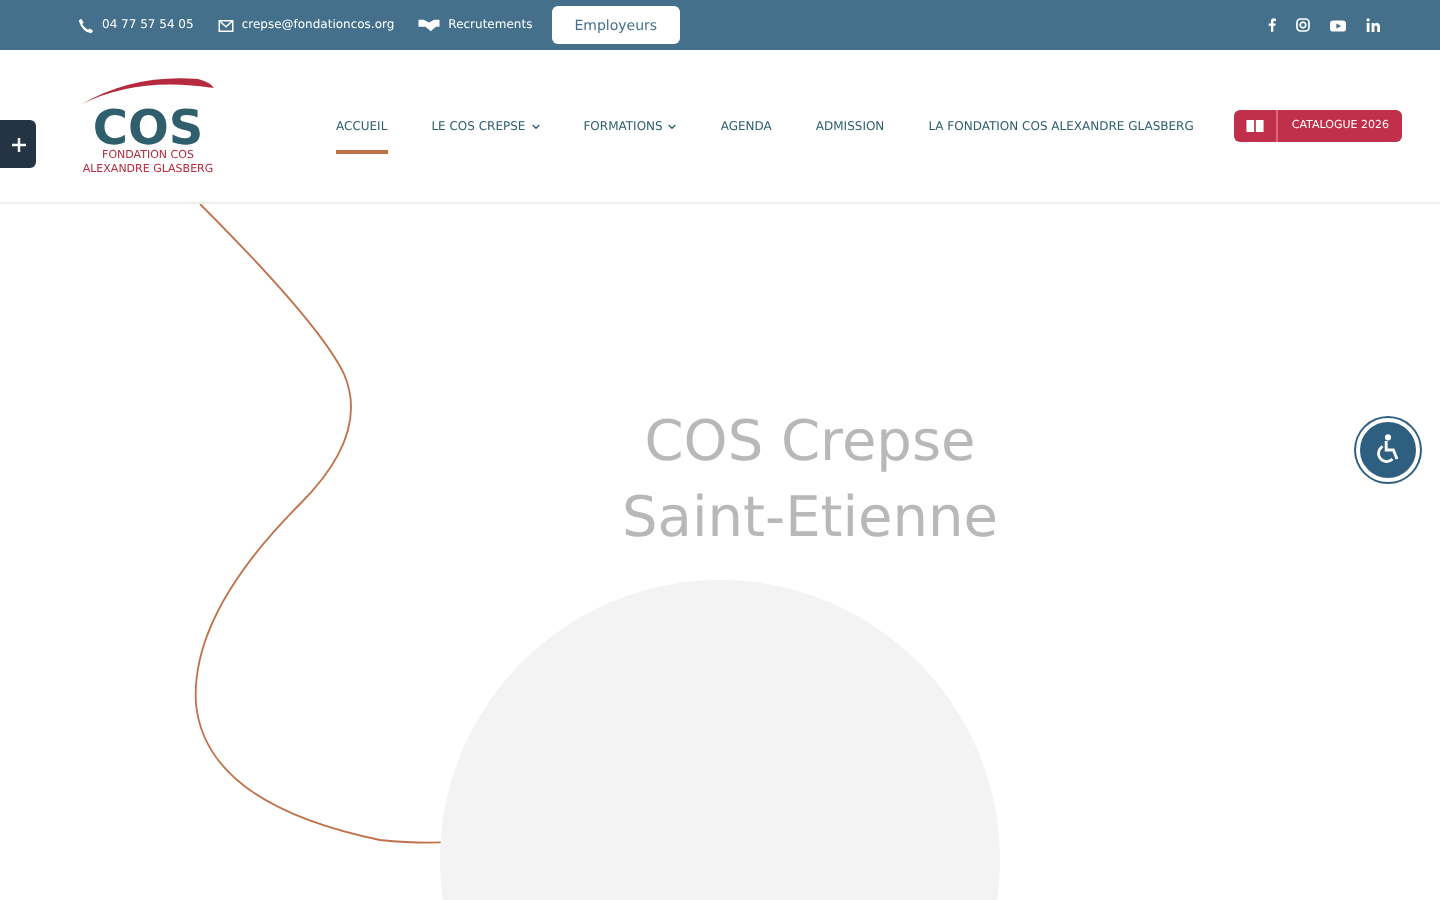 This screenshot has width=1440, height=900. I want to click on instagram-icon, so click(1303, 25).